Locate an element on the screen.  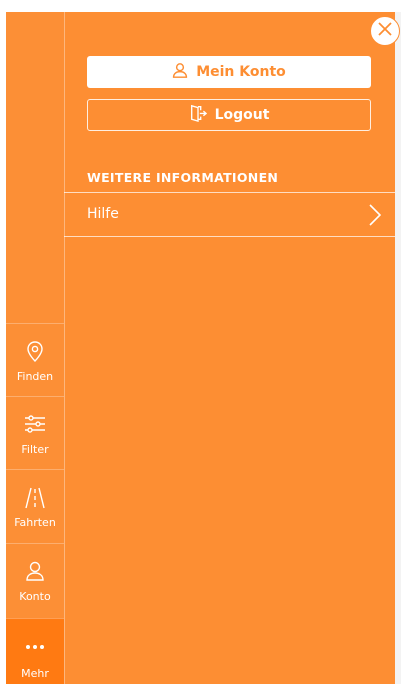
logout-label: Logout is located at coordinates (242, 115).